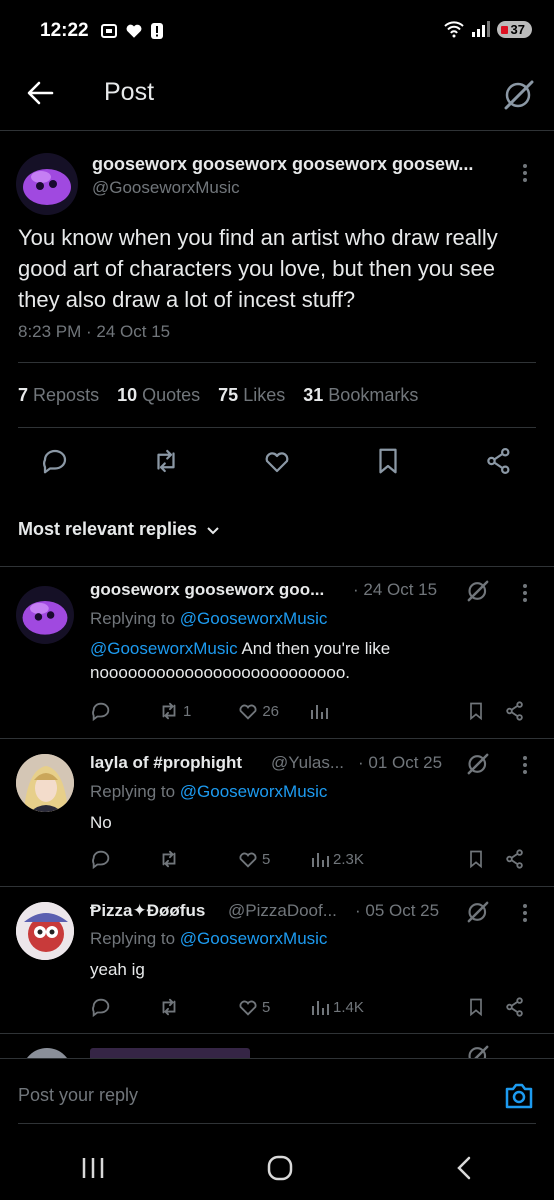  I want to click on reposts-stat: 7 Reposts, so click(58, 395).